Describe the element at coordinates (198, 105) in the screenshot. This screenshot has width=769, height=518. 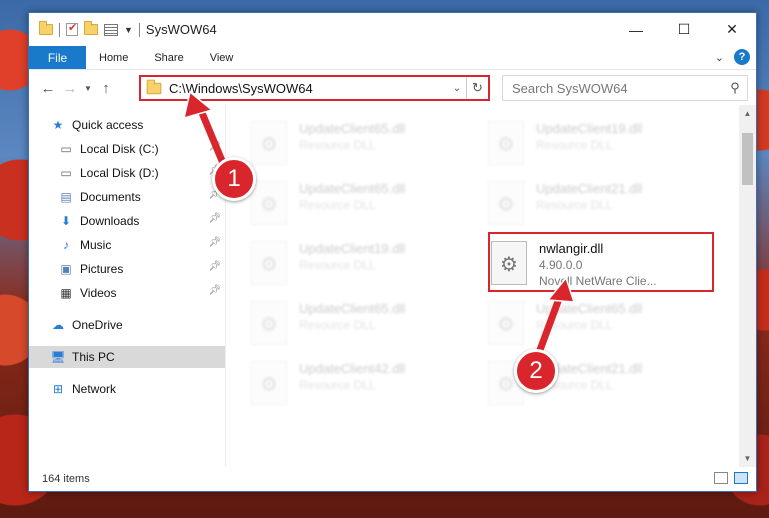
I see `arrow-1-head` at that location.